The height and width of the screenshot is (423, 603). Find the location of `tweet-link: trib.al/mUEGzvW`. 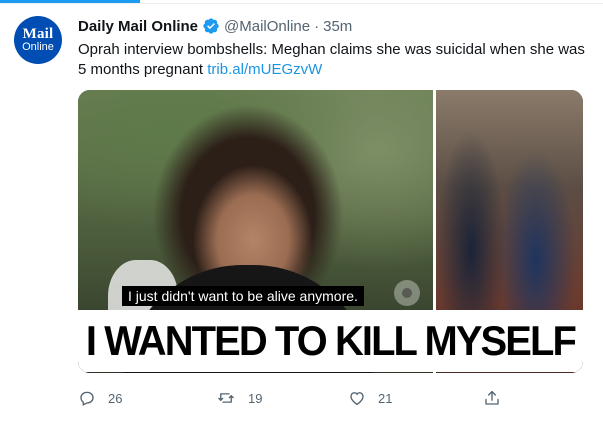

tweet-link: trib.al/mUEGzvW is located at coordinates (264, 69).